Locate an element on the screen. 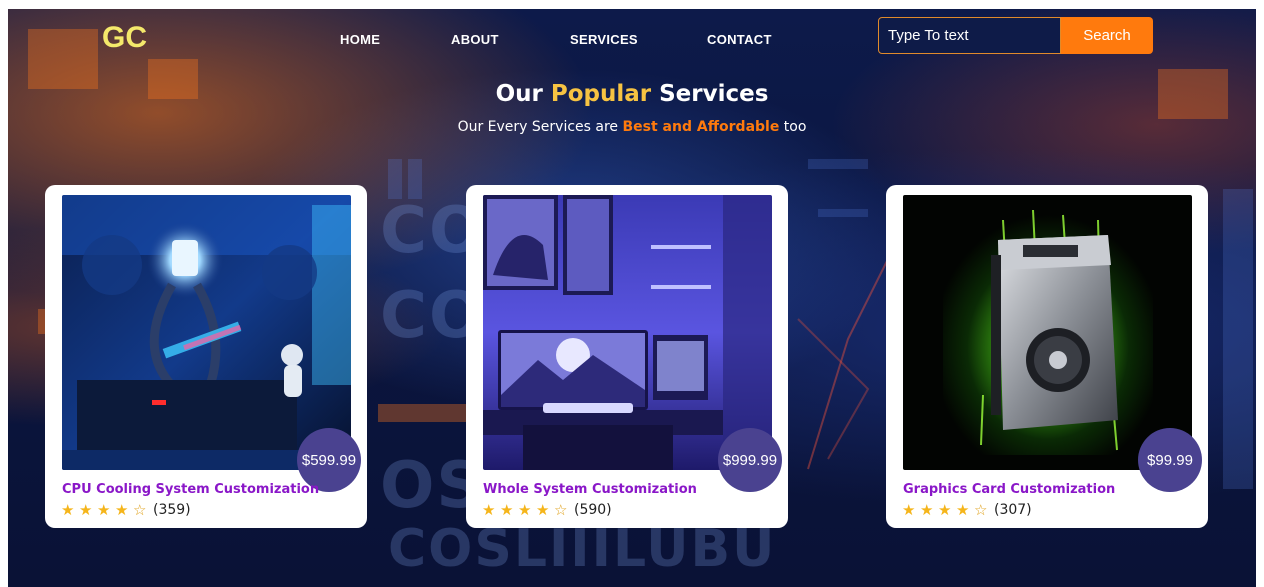  section-title-part2: Services is located at coordinates (710, 94).